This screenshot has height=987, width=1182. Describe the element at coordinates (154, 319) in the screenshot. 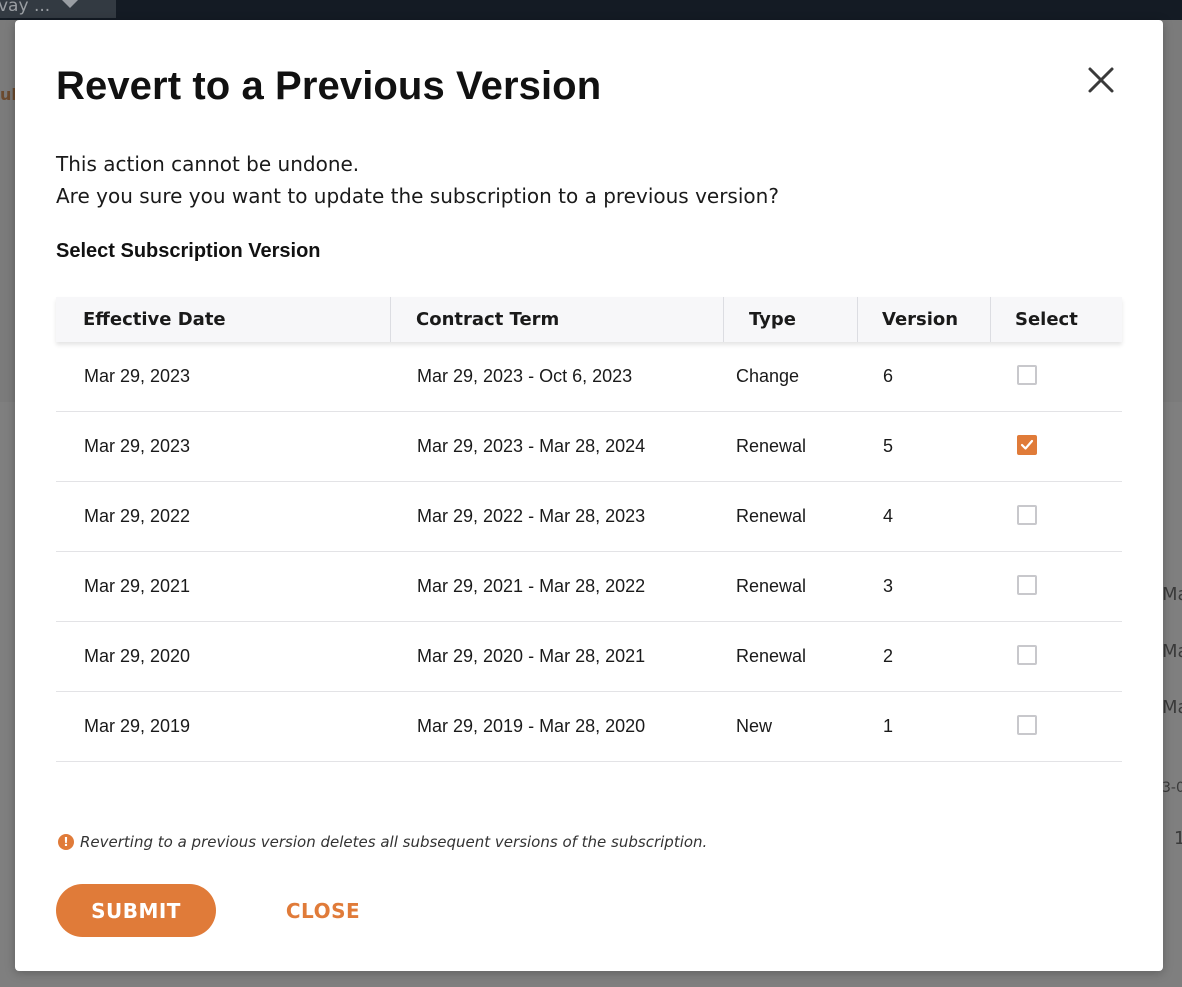

I see `column-header-effective-date: Effective Date` at that location.